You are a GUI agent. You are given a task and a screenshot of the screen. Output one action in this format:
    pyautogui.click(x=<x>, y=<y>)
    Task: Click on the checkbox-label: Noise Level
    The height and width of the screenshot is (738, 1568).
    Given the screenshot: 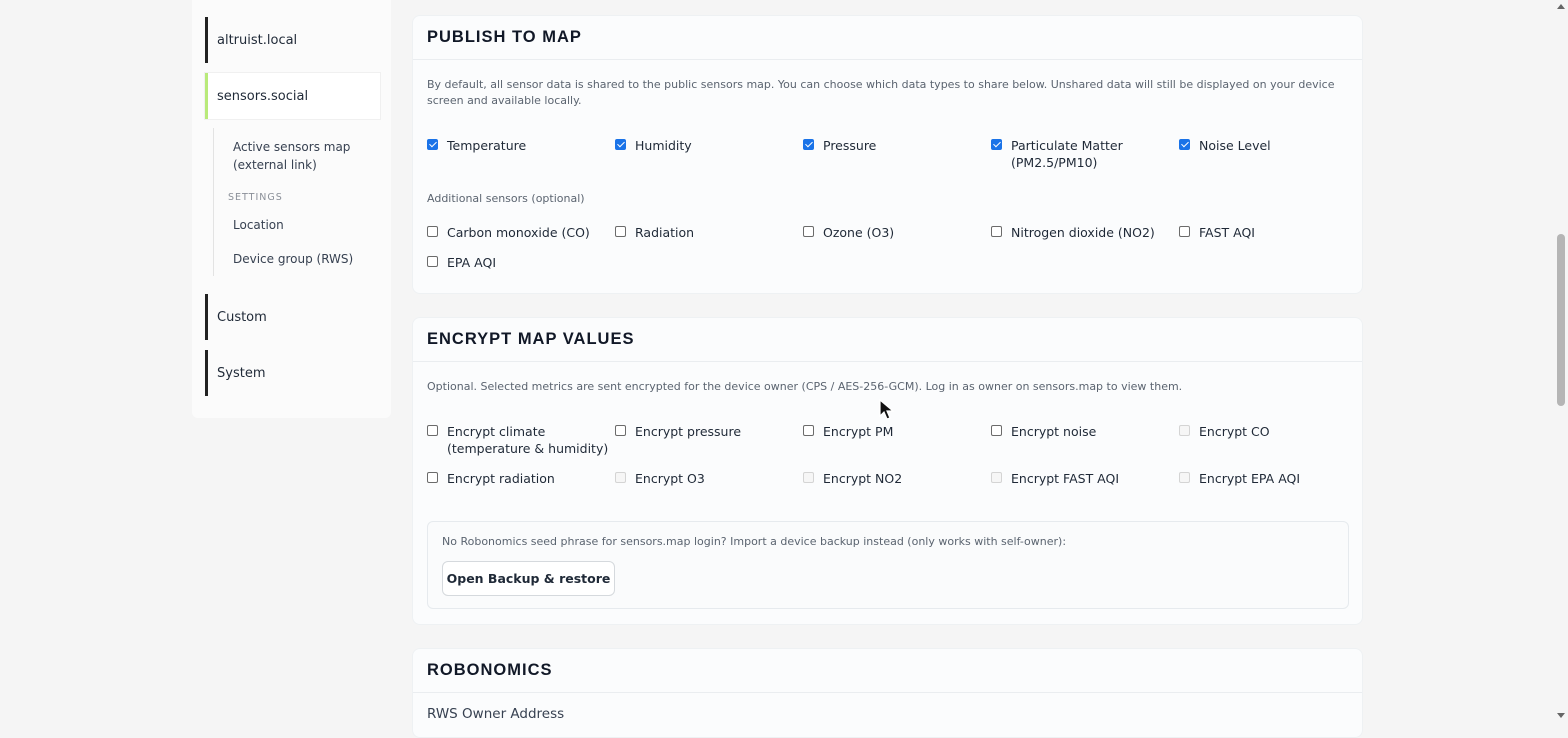 What is the action you would take?
    pyautogui.click(x=1235, y=145)
    